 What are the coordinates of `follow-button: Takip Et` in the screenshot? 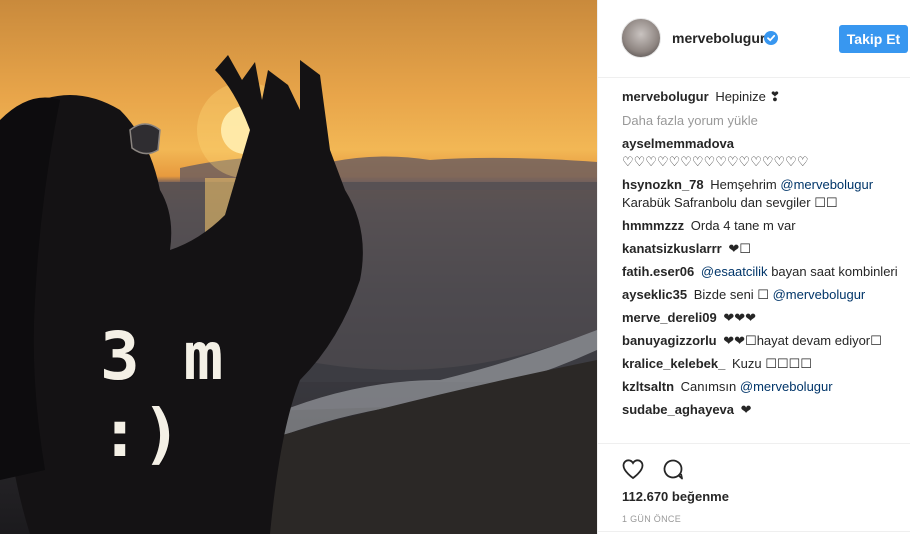 It's located at (873, 39).